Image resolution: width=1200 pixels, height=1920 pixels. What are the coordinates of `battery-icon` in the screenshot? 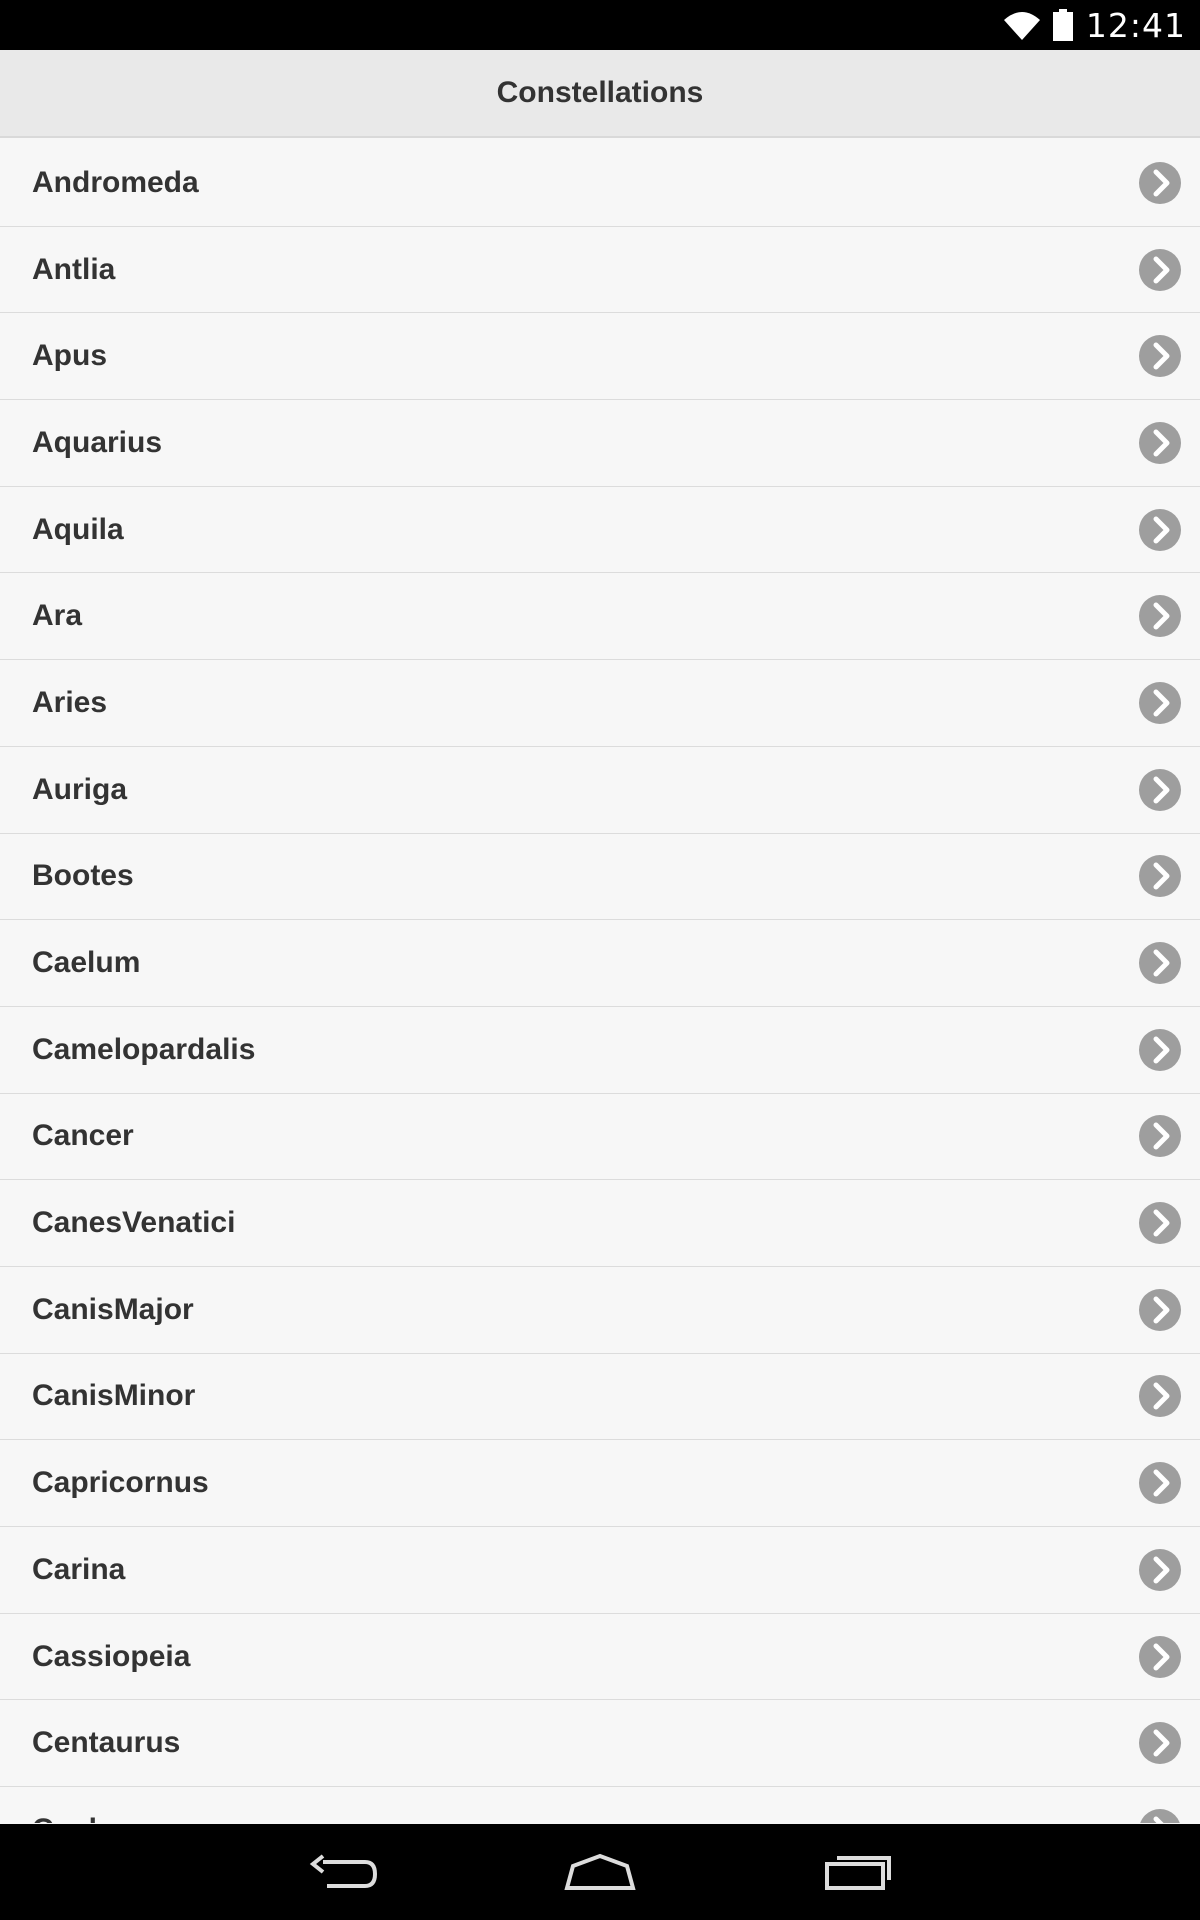 It's located at (1062, 25).